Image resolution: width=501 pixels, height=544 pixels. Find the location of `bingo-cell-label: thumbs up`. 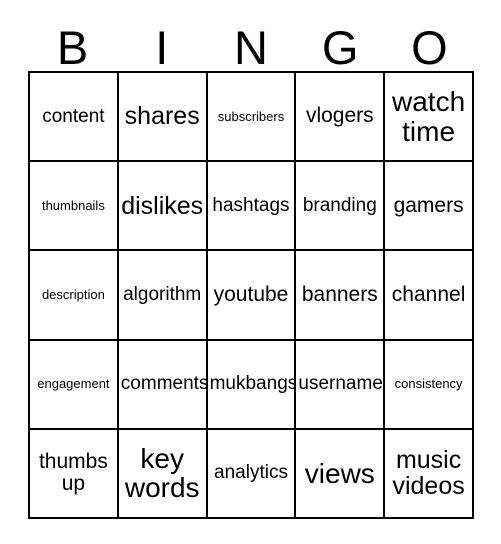

bingo-cell-label: thumbs up is located at coordinates (73, 473).